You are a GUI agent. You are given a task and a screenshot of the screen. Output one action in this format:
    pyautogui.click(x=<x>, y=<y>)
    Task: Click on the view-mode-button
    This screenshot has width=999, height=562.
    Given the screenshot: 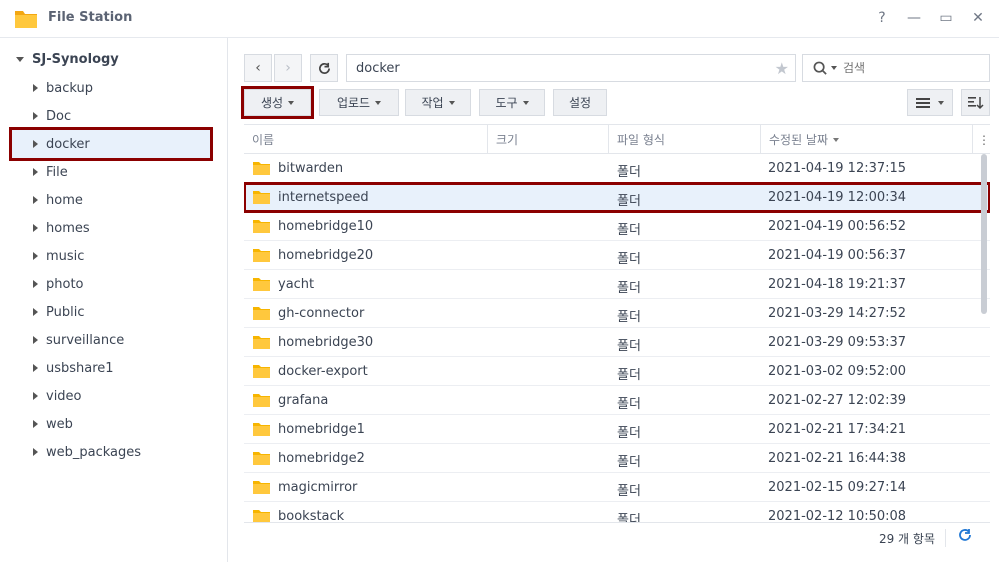 What is the action you would take?
    pyautogui.click(x=930, y=102)
    